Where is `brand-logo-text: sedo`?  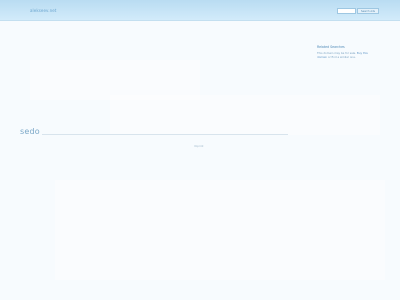
brand-logo-text: sedo is located at coordinates (30, 131).